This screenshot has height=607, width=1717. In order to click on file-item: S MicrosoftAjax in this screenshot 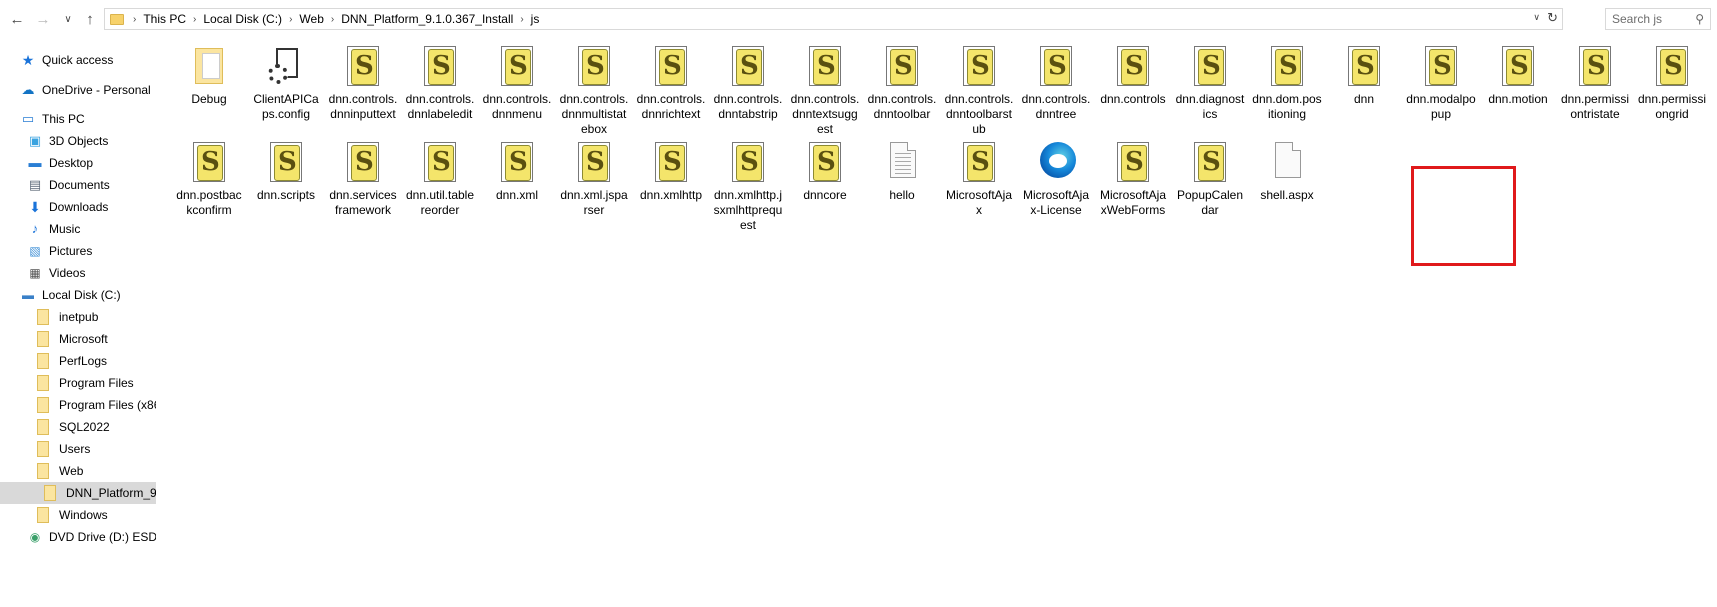, I will do `click(979, 179)`.